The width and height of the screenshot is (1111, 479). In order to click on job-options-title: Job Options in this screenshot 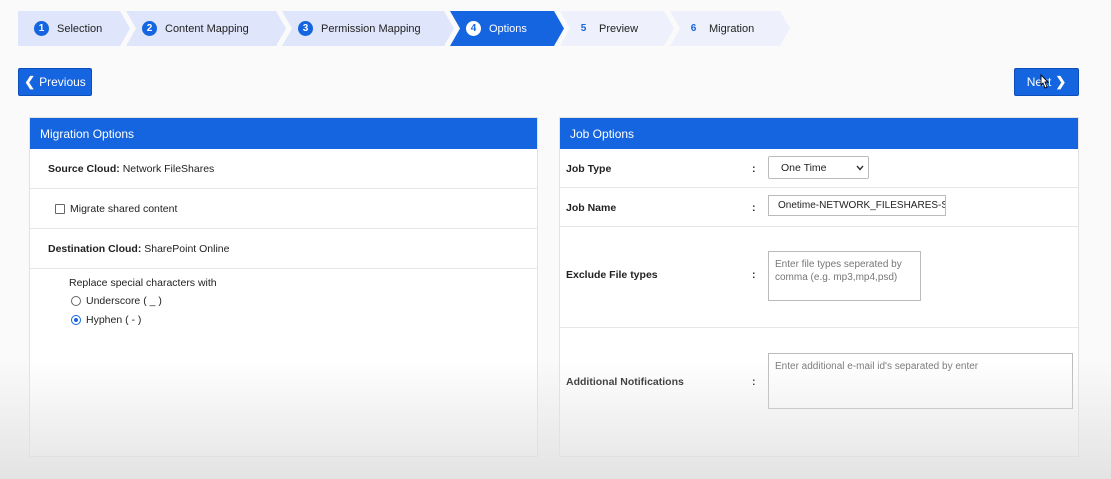, I will do `click(819, 133)`.